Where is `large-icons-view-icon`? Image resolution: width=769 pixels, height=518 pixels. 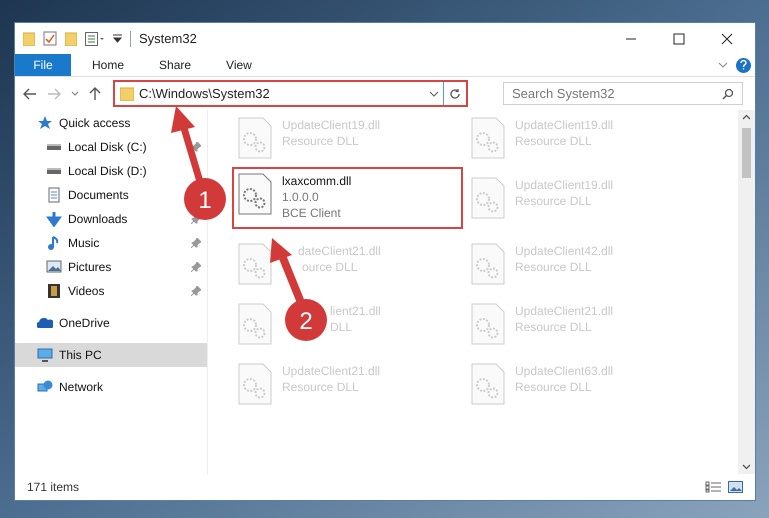
large-icons-view-icon is located at coordinates (735, 487).